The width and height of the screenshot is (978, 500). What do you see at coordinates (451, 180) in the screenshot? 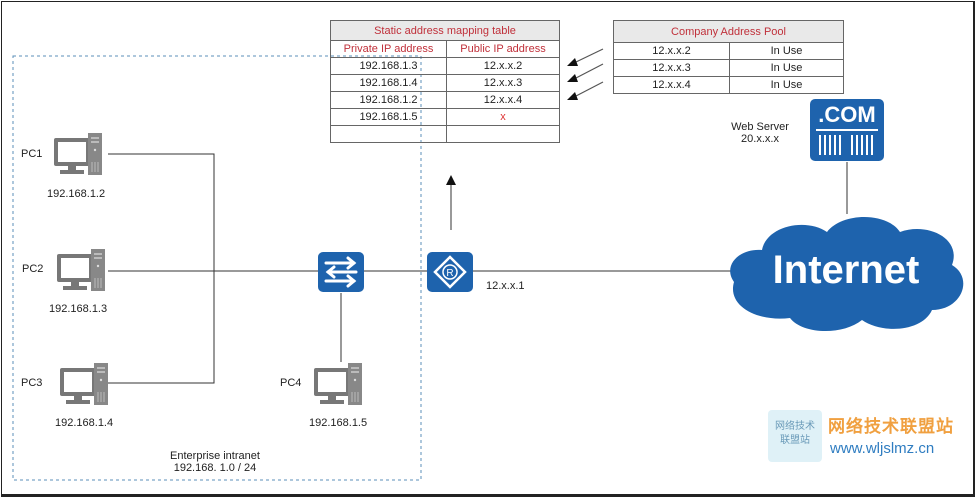
I see `arrow-head-up` at bounding box center [451, 180].